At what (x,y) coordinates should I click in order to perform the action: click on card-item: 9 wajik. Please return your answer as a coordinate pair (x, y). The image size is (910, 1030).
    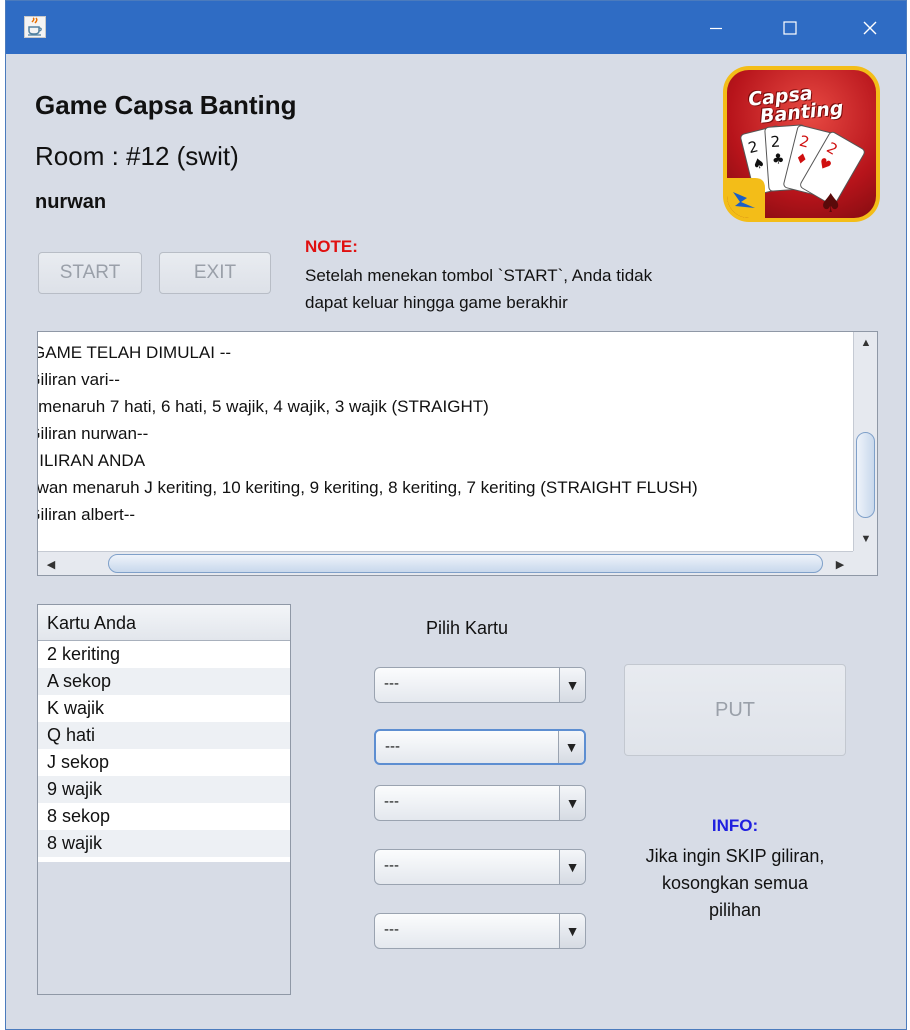
    Looking at the image, I should click on (164, 789).